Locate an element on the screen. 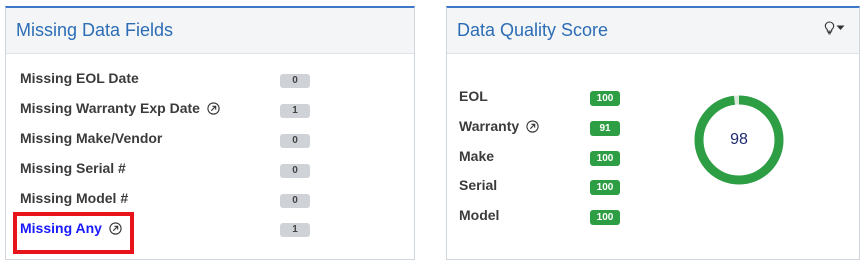 The width and height of the screenshot is (864, 269). quality-eol-label: EOL is located at coordinates (473, 96).